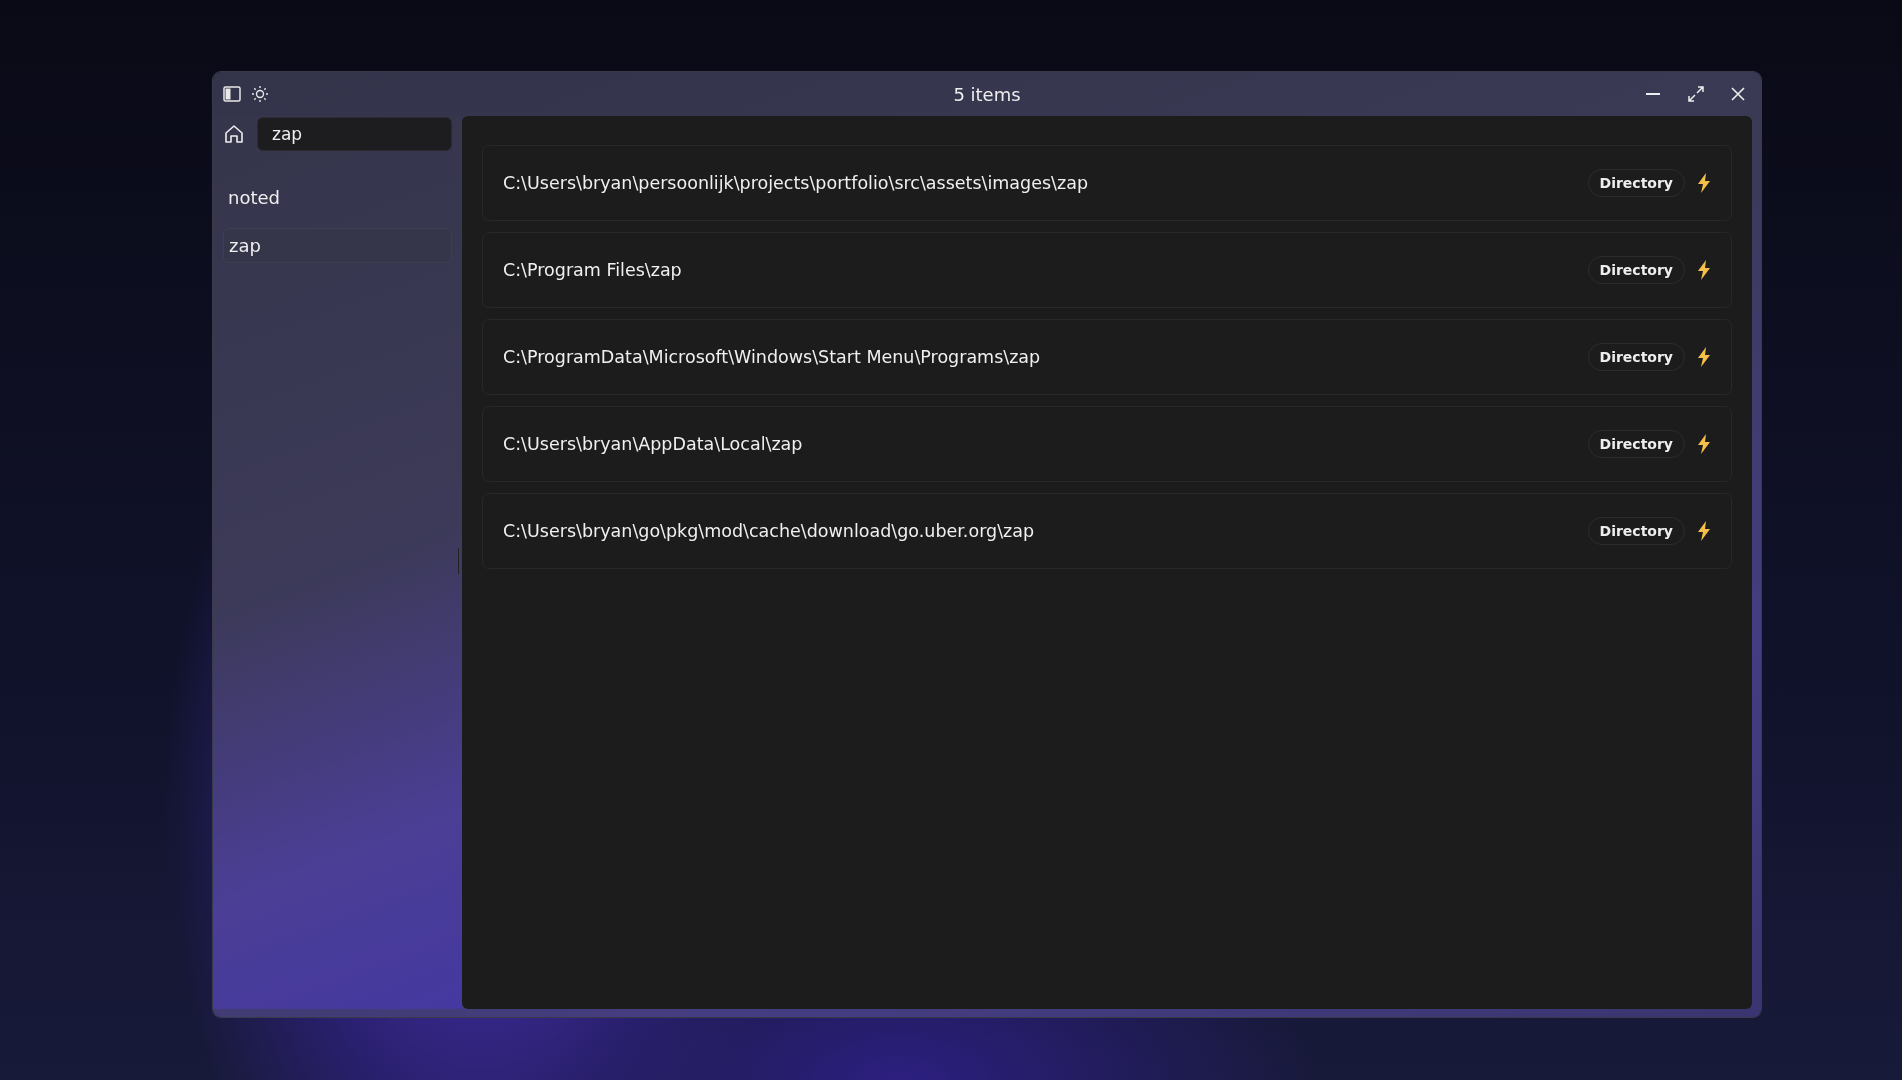 This screenshot has height=1080, width=1902. I want to click on path-text: C:\Users\bryan\persoonlijk\projects\portfolio\src\assets\images\zap, so click(796, 183).